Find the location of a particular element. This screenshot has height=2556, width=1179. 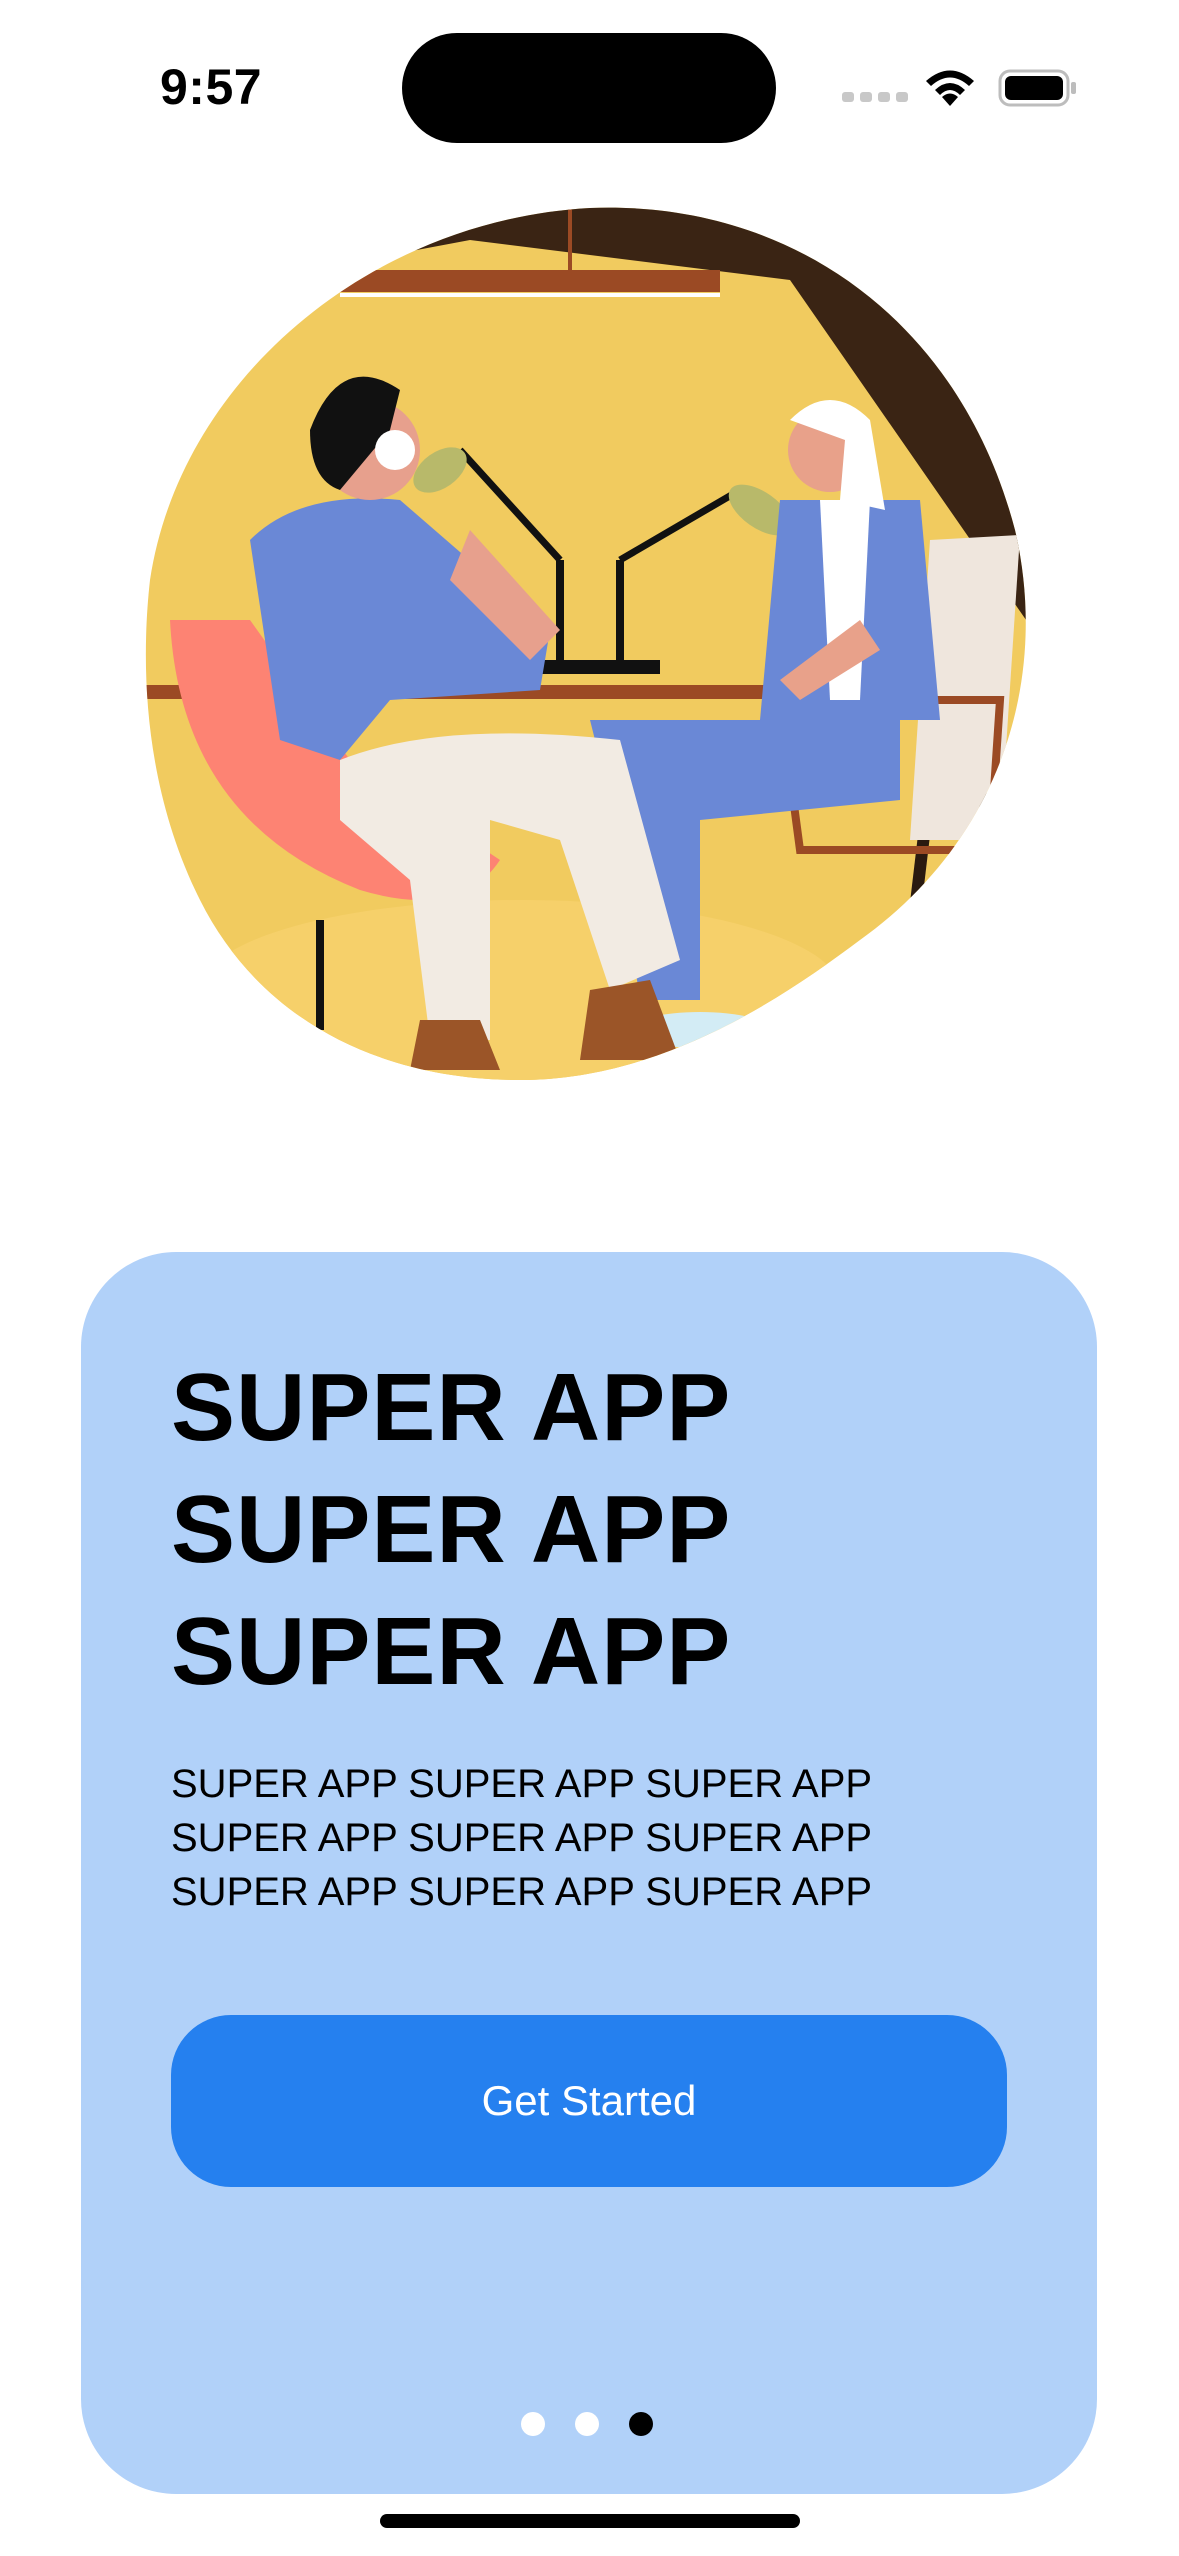

headline: SUPER APP SUPER APP SUPER APP is located at coordinates (451, 1530).